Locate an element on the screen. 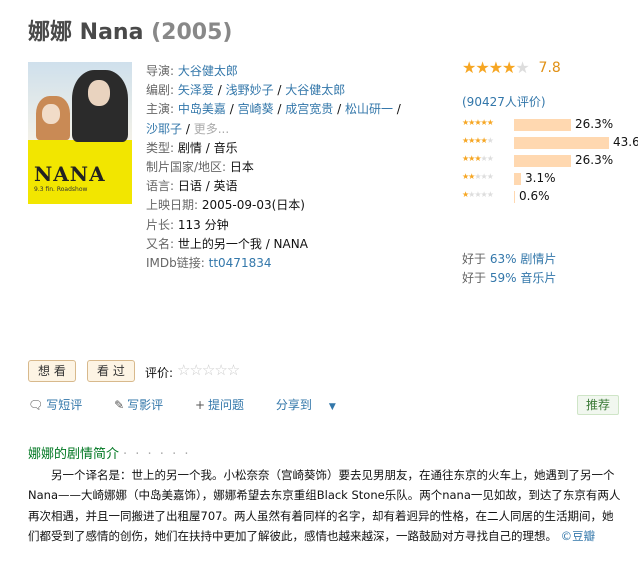 The width and height of the screenshot is (638, 581). share-menu: 分享到 ▼ is located at coordinates (313, 405).